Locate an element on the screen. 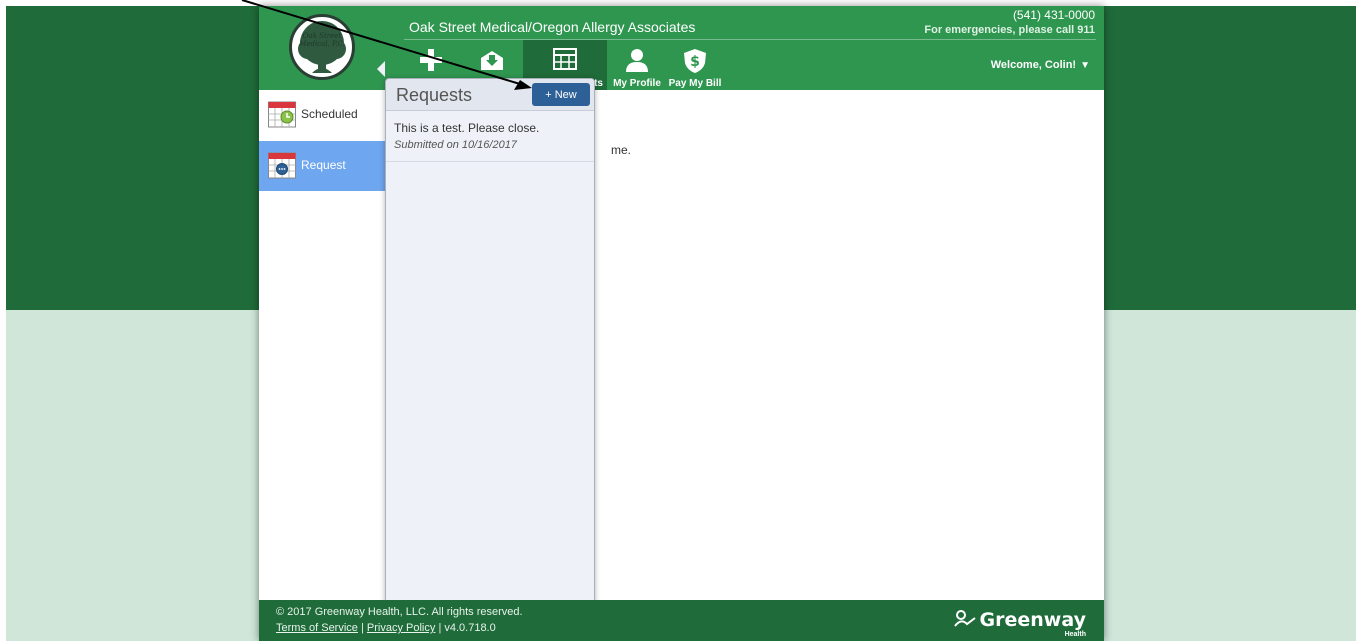  user-menu: Welcome, Colin! ▼ is located at coordinates (1040, 65).